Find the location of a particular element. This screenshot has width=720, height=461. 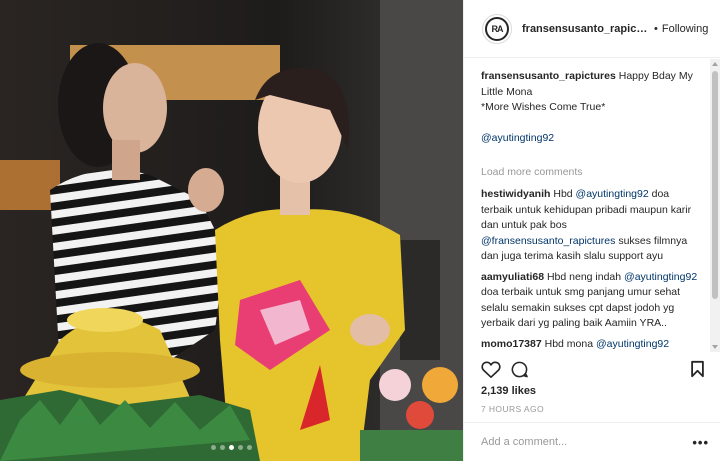

heart-icon is located at coordinates (491, 369).